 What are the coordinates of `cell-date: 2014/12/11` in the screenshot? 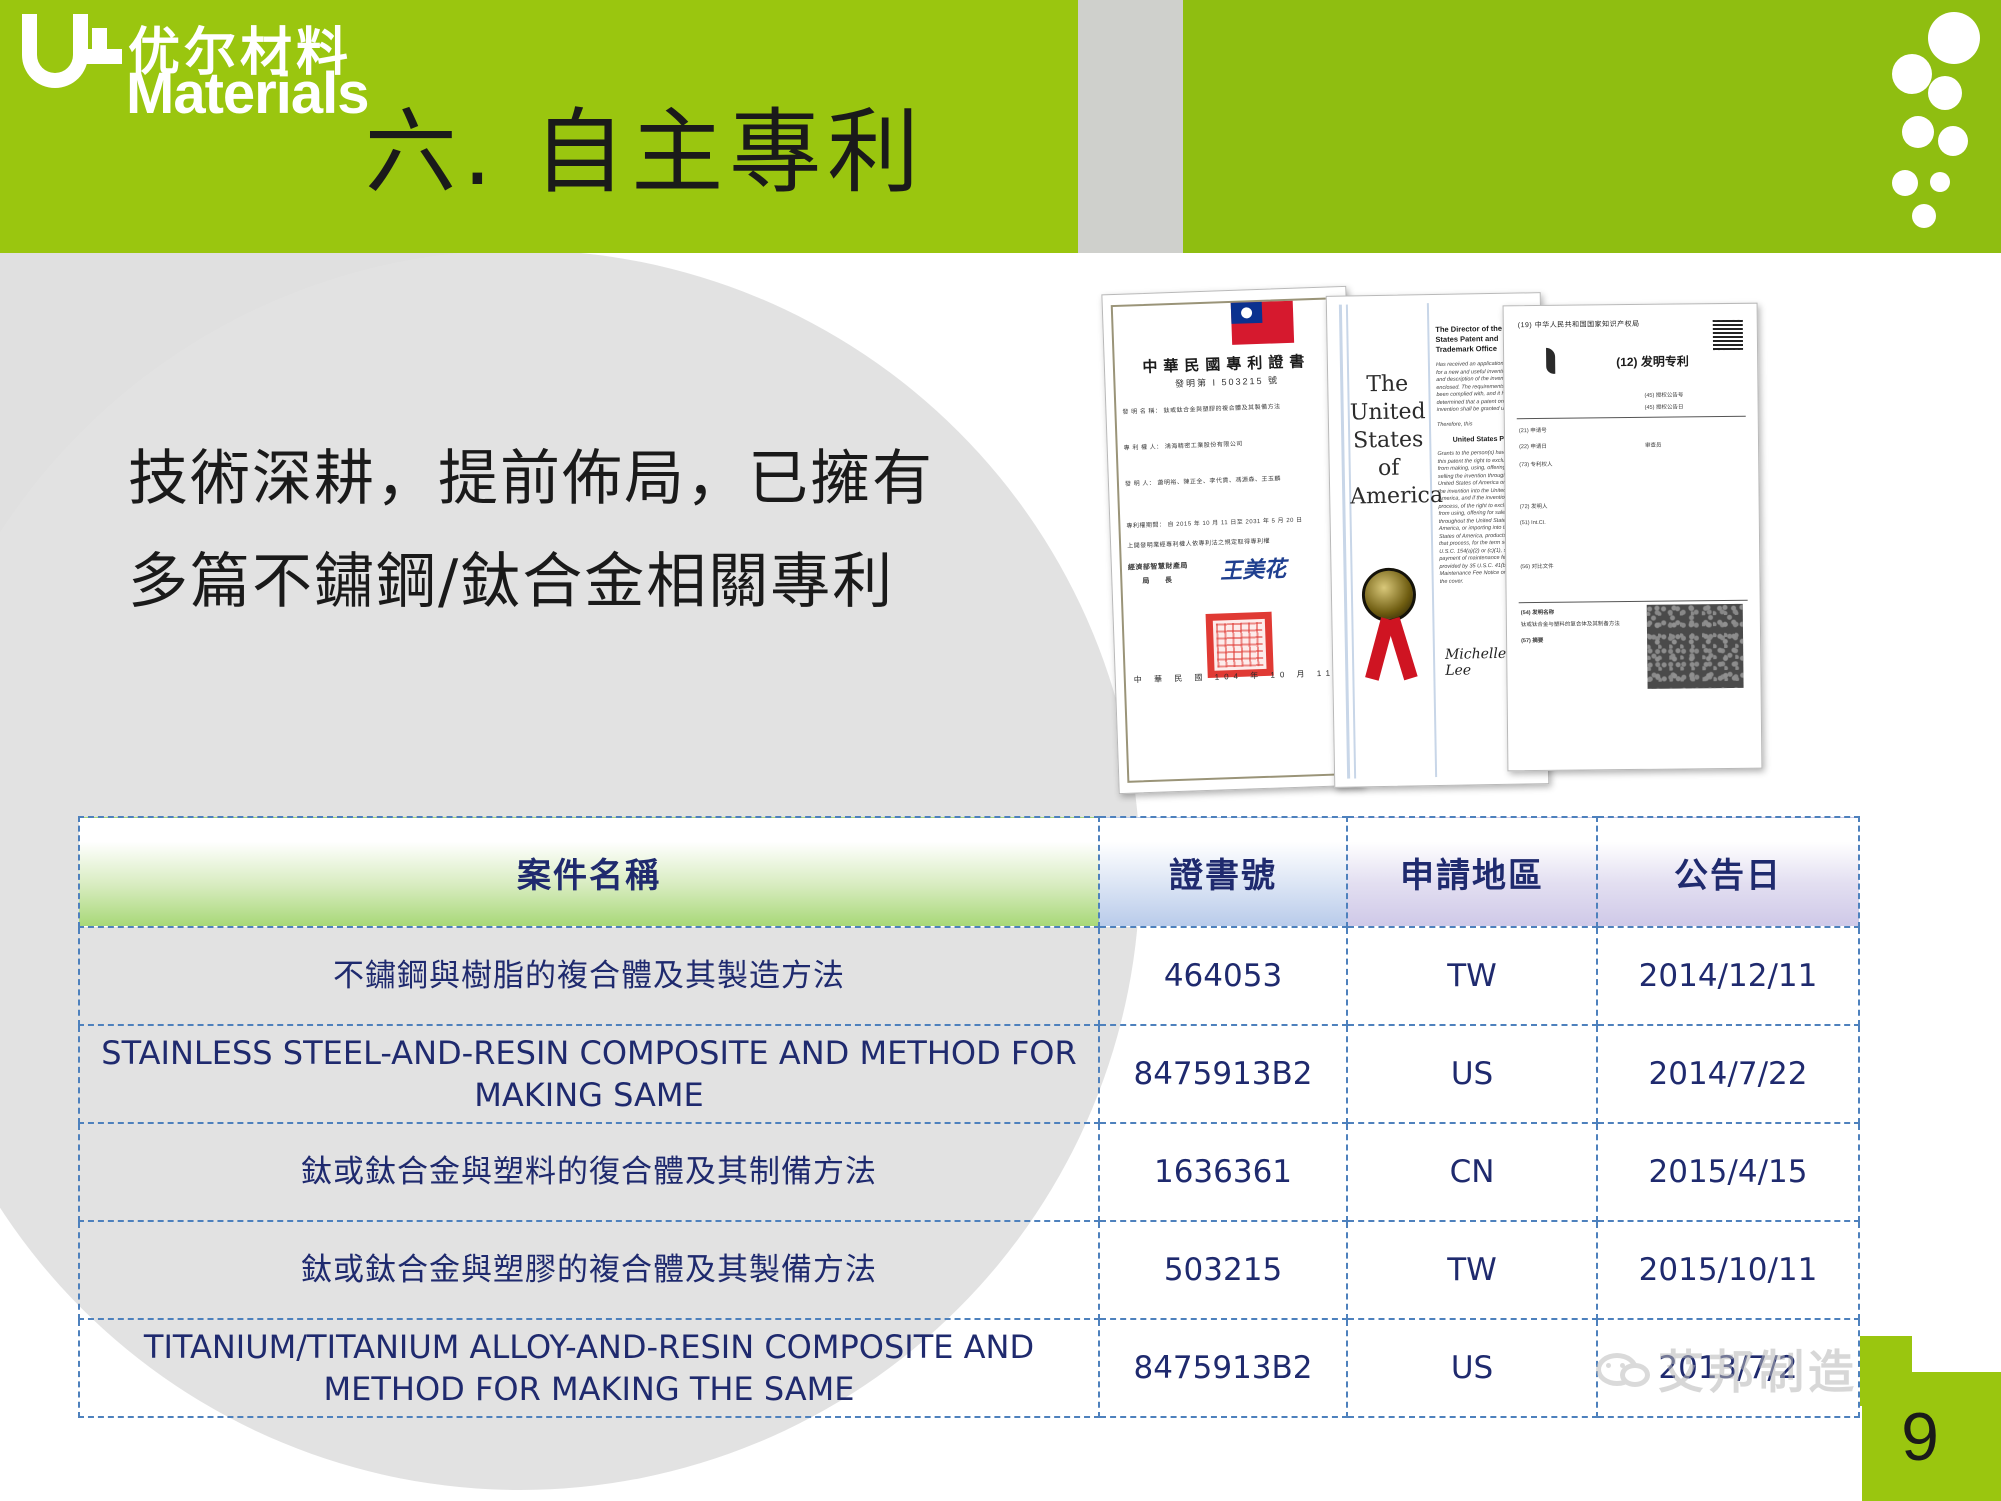 It's located at (1728, 976).